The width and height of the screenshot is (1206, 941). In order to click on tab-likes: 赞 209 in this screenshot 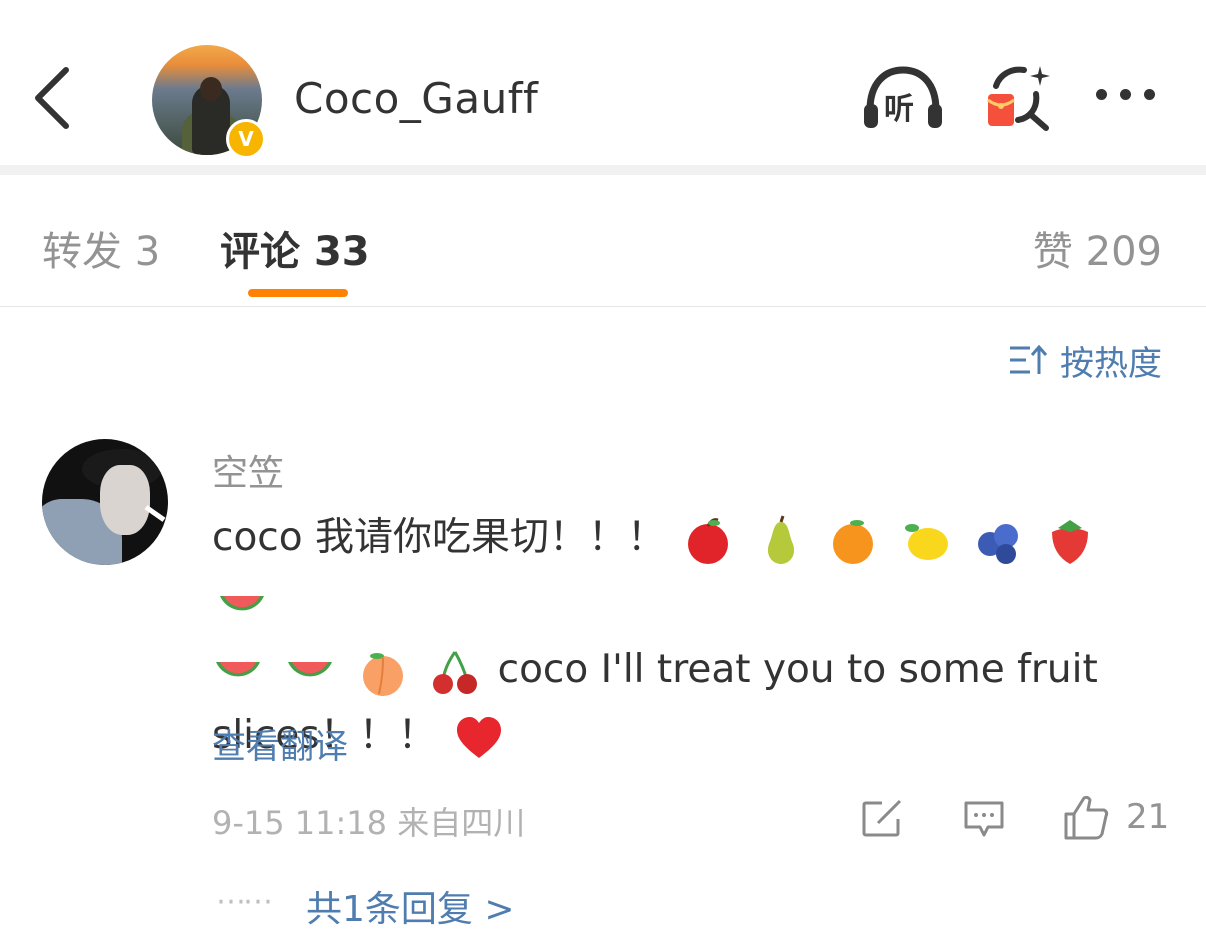, I will do `click(1097, 248)`.